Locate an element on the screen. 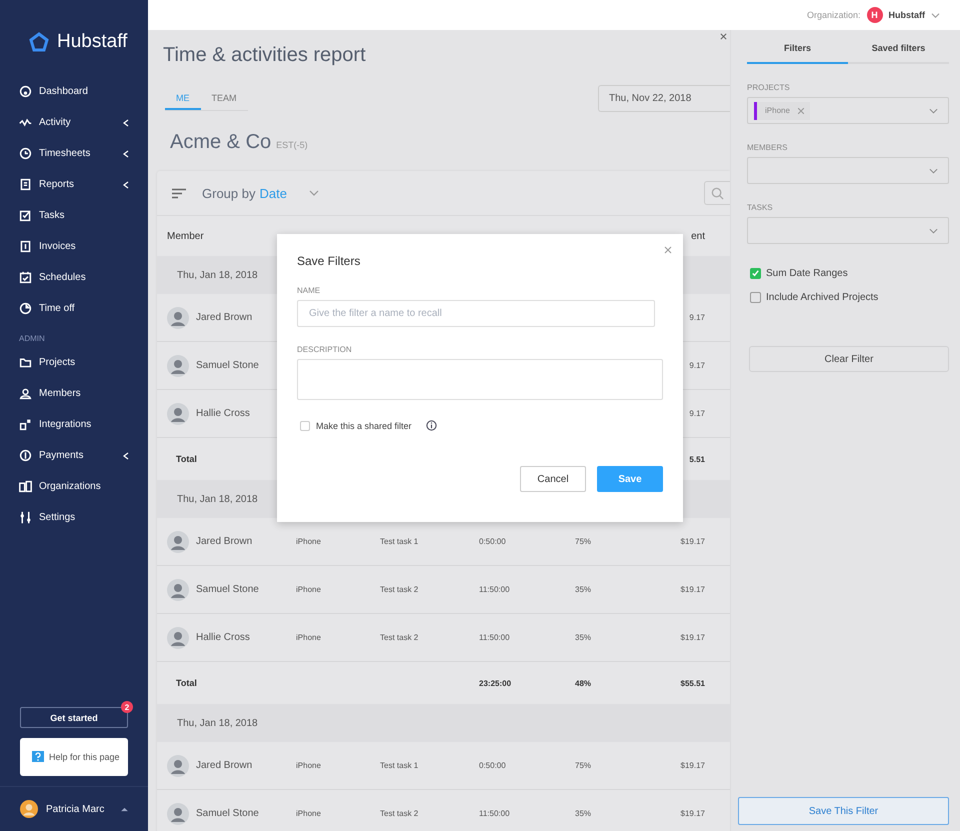 The height and width of the screenshot is (831, 960). search-icon is located at coordinates (717, 193).